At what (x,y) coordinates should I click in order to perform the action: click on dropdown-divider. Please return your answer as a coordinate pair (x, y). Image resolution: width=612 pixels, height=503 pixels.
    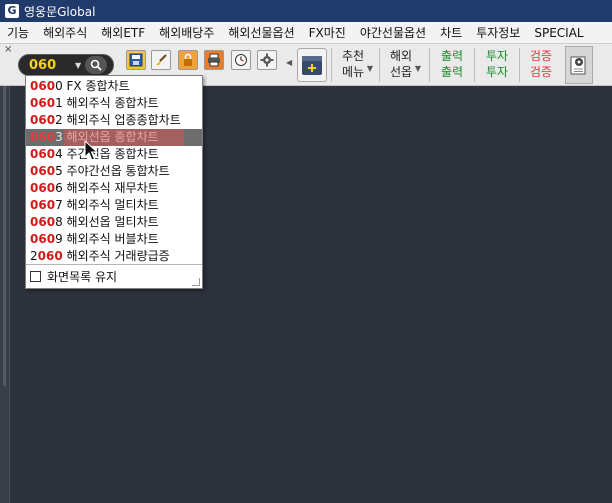
    Looking at the image, I should click on (114, 264).